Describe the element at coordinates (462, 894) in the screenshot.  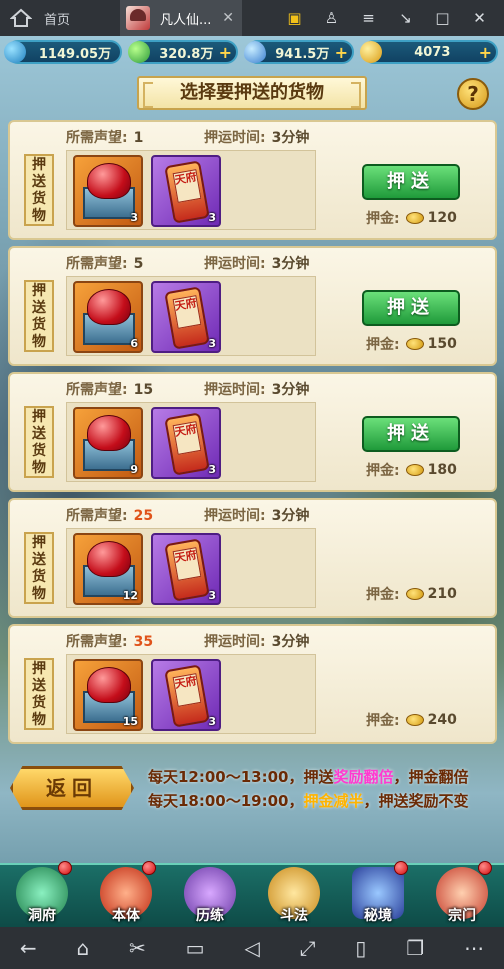
I see `nav-sect: 宗门` at that location.